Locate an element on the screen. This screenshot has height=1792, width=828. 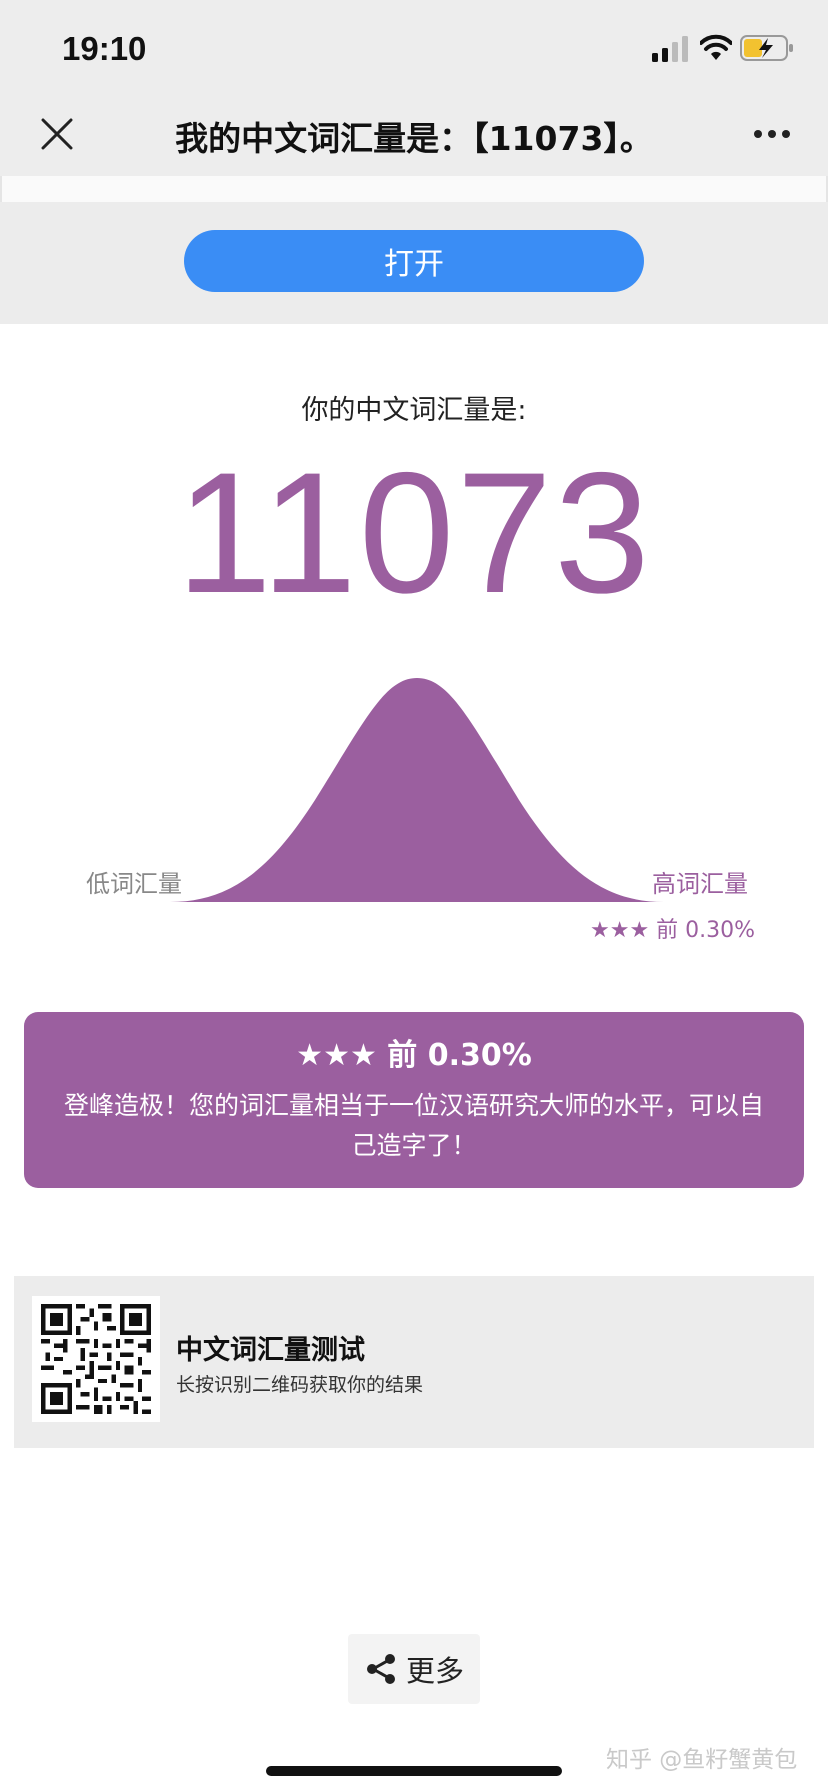
nav-bar: 我的中文词汇量是：【11073】。 is located at coordinates (414, 137).